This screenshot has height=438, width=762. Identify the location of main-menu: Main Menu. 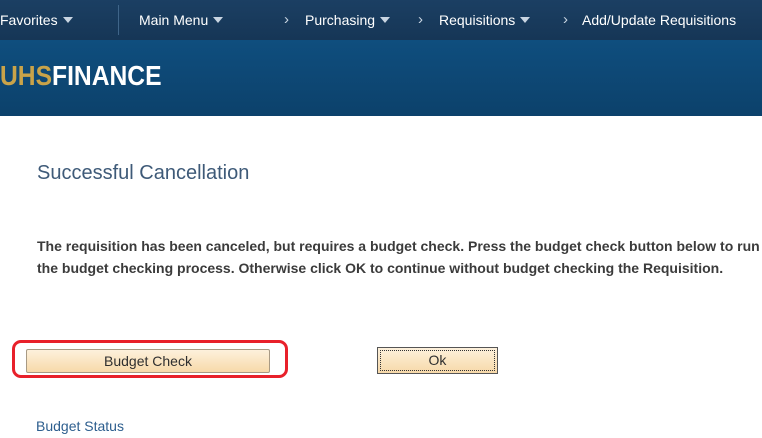
(181, 20).